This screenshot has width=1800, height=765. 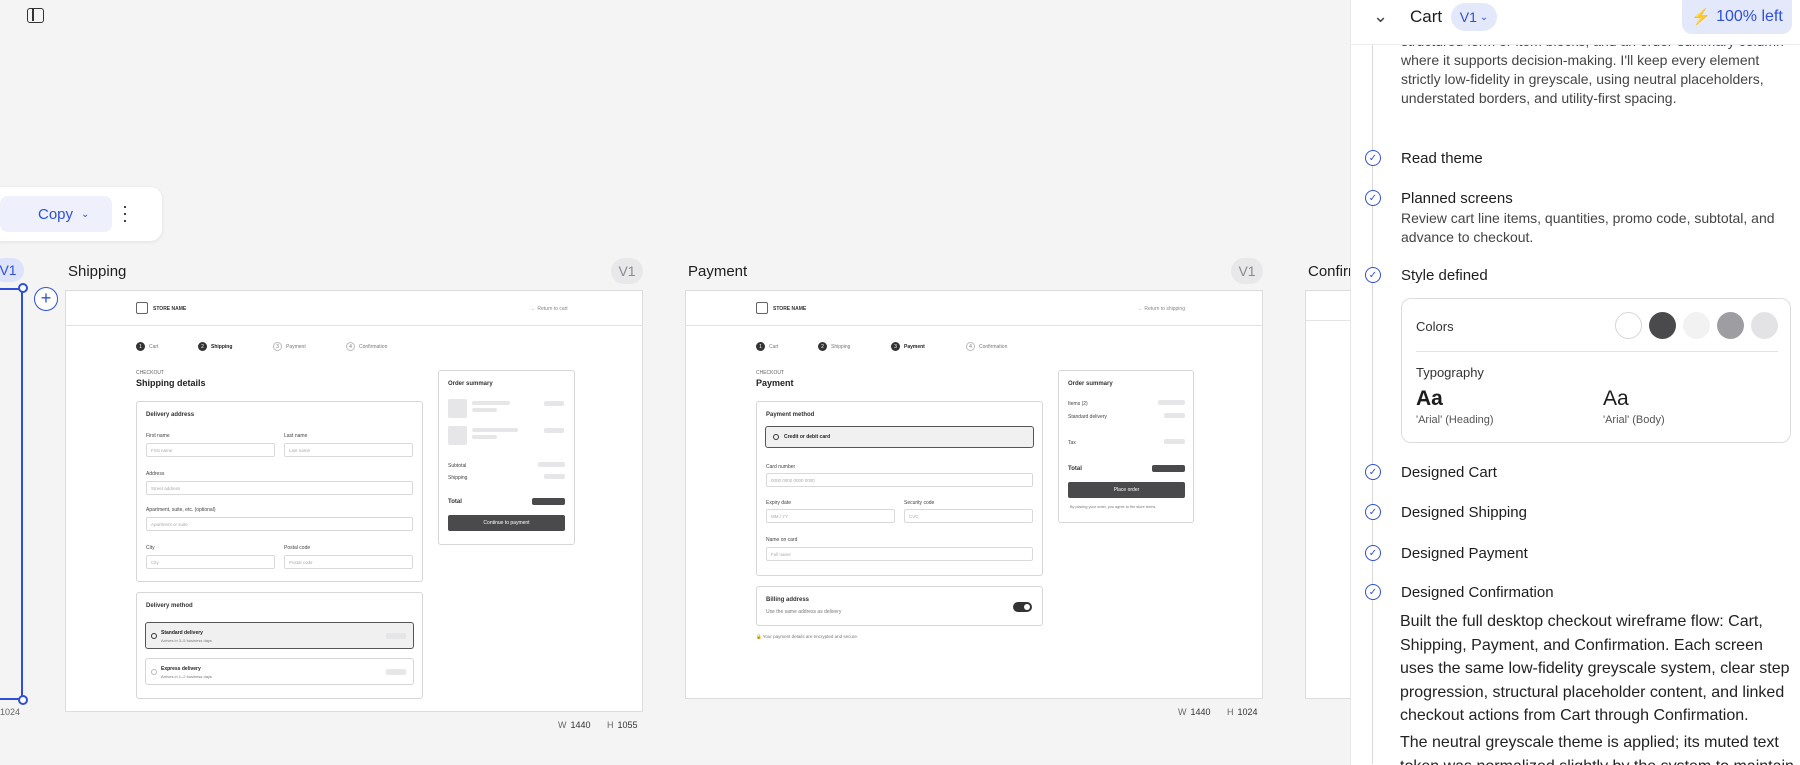 I want to click on selection-toolbar: Copy ⌄ · · ·, so click(x=81, y=214).